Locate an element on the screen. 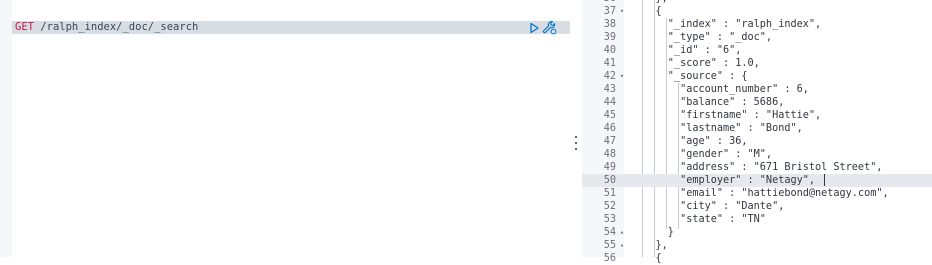  response-line: 43 "account_number" : 6, is located at coordinates (757, 89).